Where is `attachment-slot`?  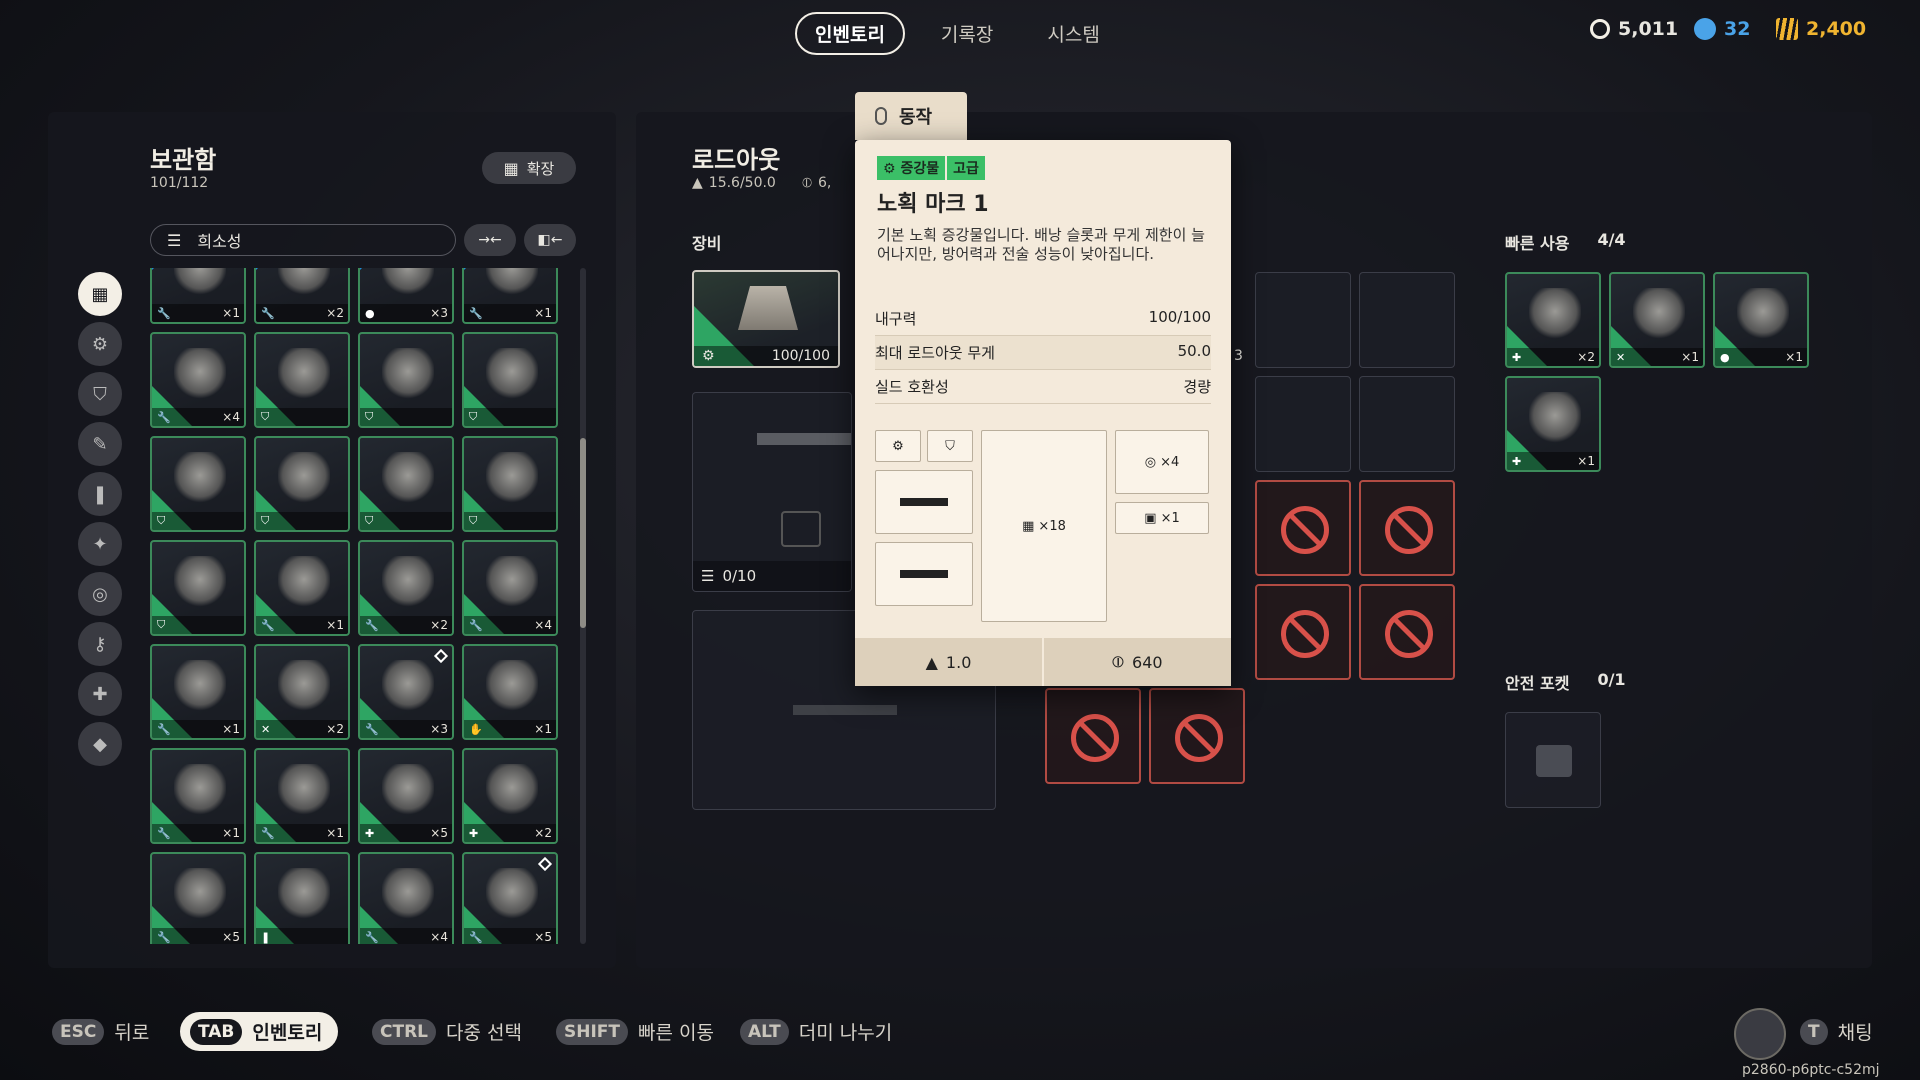 attachment-slot is located at coordinates (801, 529).